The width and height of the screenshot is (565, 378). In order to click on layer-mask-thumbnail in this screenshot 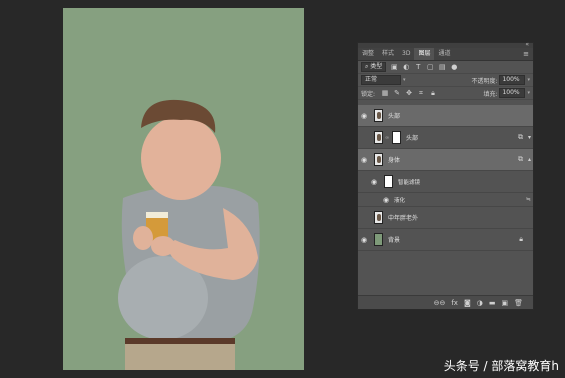, I will do `click(396, 137)`.